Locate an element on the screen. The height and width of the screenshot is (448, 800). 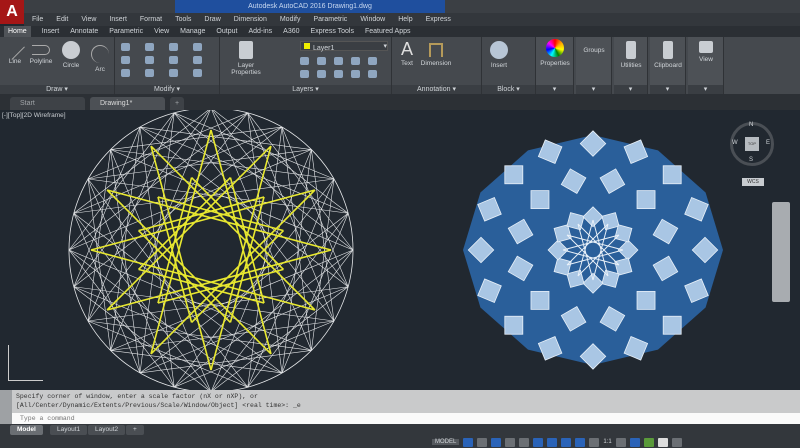
ribbon-tab: Express Tools is located at coordinates (332, 31).